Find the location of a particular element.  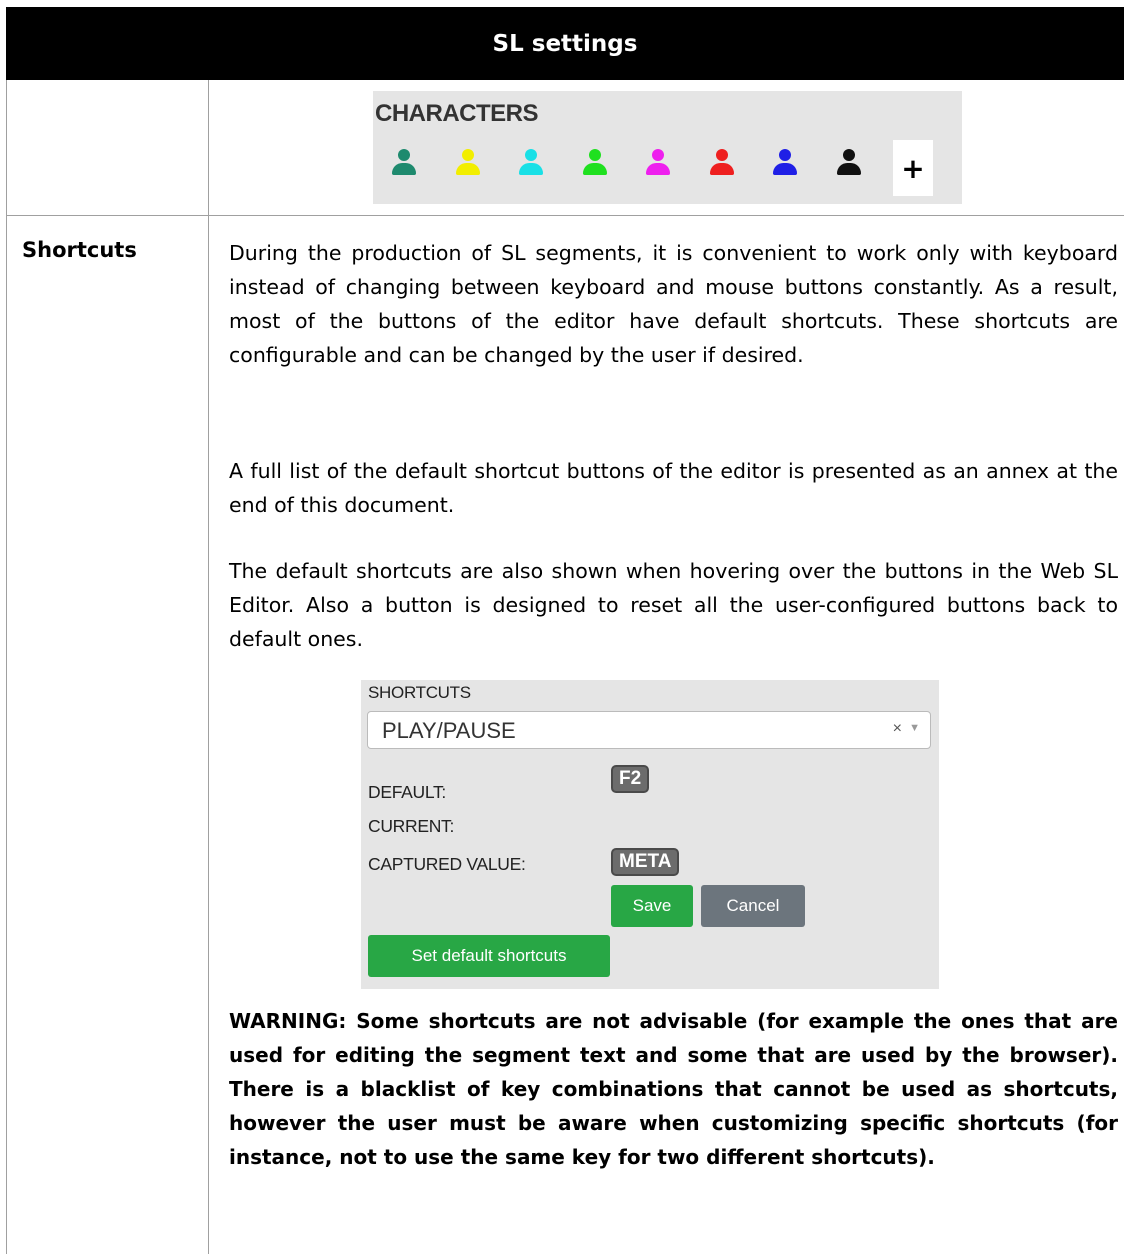

clear-icon: × is located at coordinates (897, 729).